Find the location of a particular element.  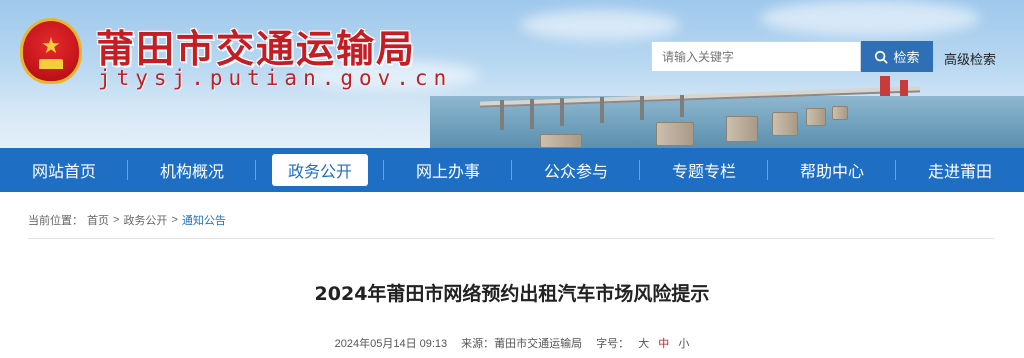

national-emblem-icon: ★ is located at coordinates (51, 51).